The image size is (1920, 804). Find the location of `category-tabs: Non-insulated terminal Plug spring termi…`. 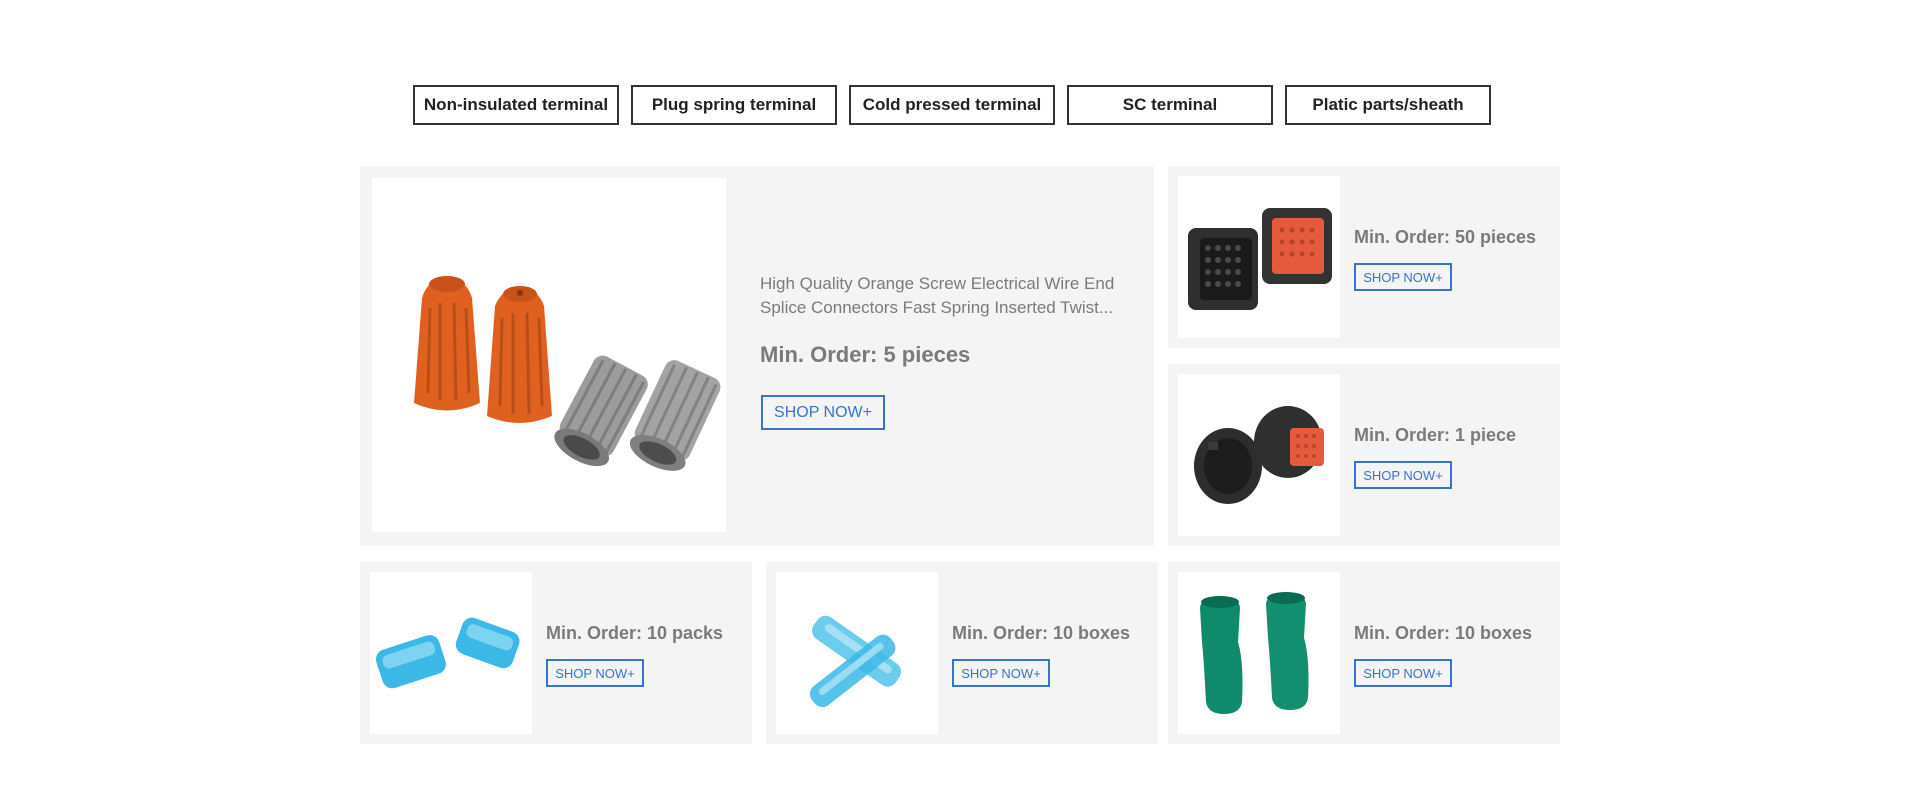

category-tabs: Non-insulated terminal Plug spring termi… is located at coordinates (952, 105).